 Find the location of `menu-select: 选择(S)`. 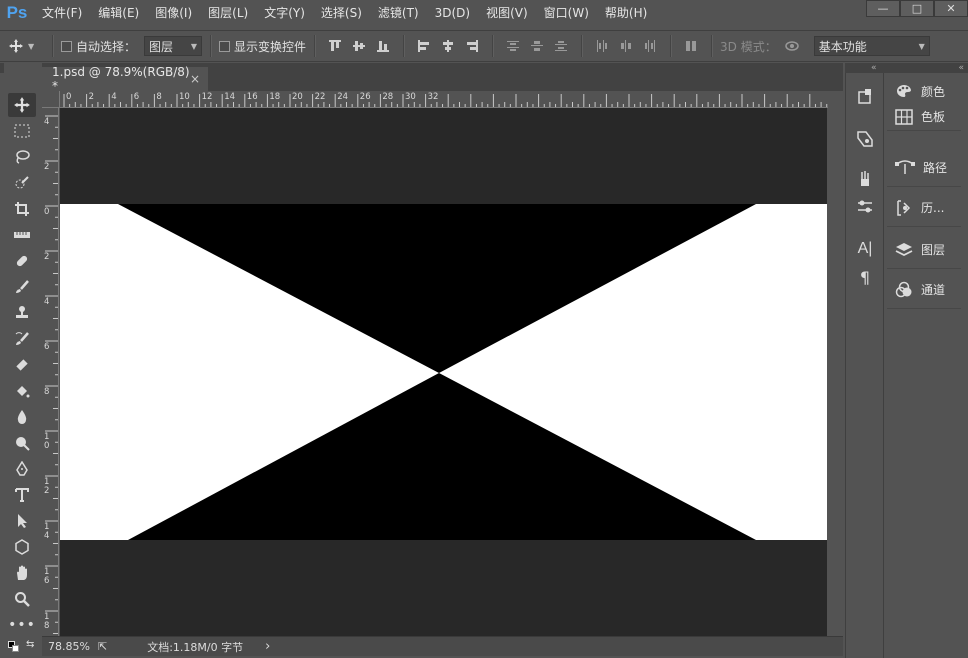

menu-select: 选择(S) is located at coordinates (341, 13).